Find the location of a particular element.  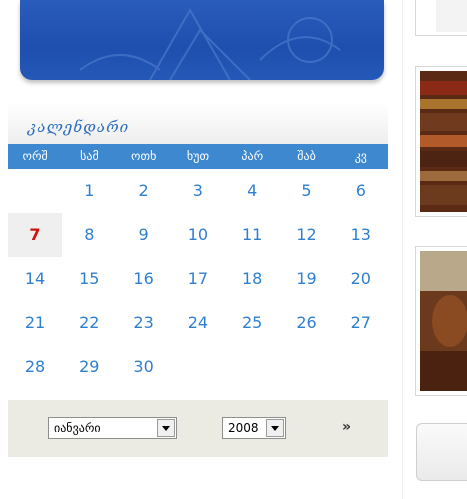

calendar-day: 19 is located at coordinates (307, 279).